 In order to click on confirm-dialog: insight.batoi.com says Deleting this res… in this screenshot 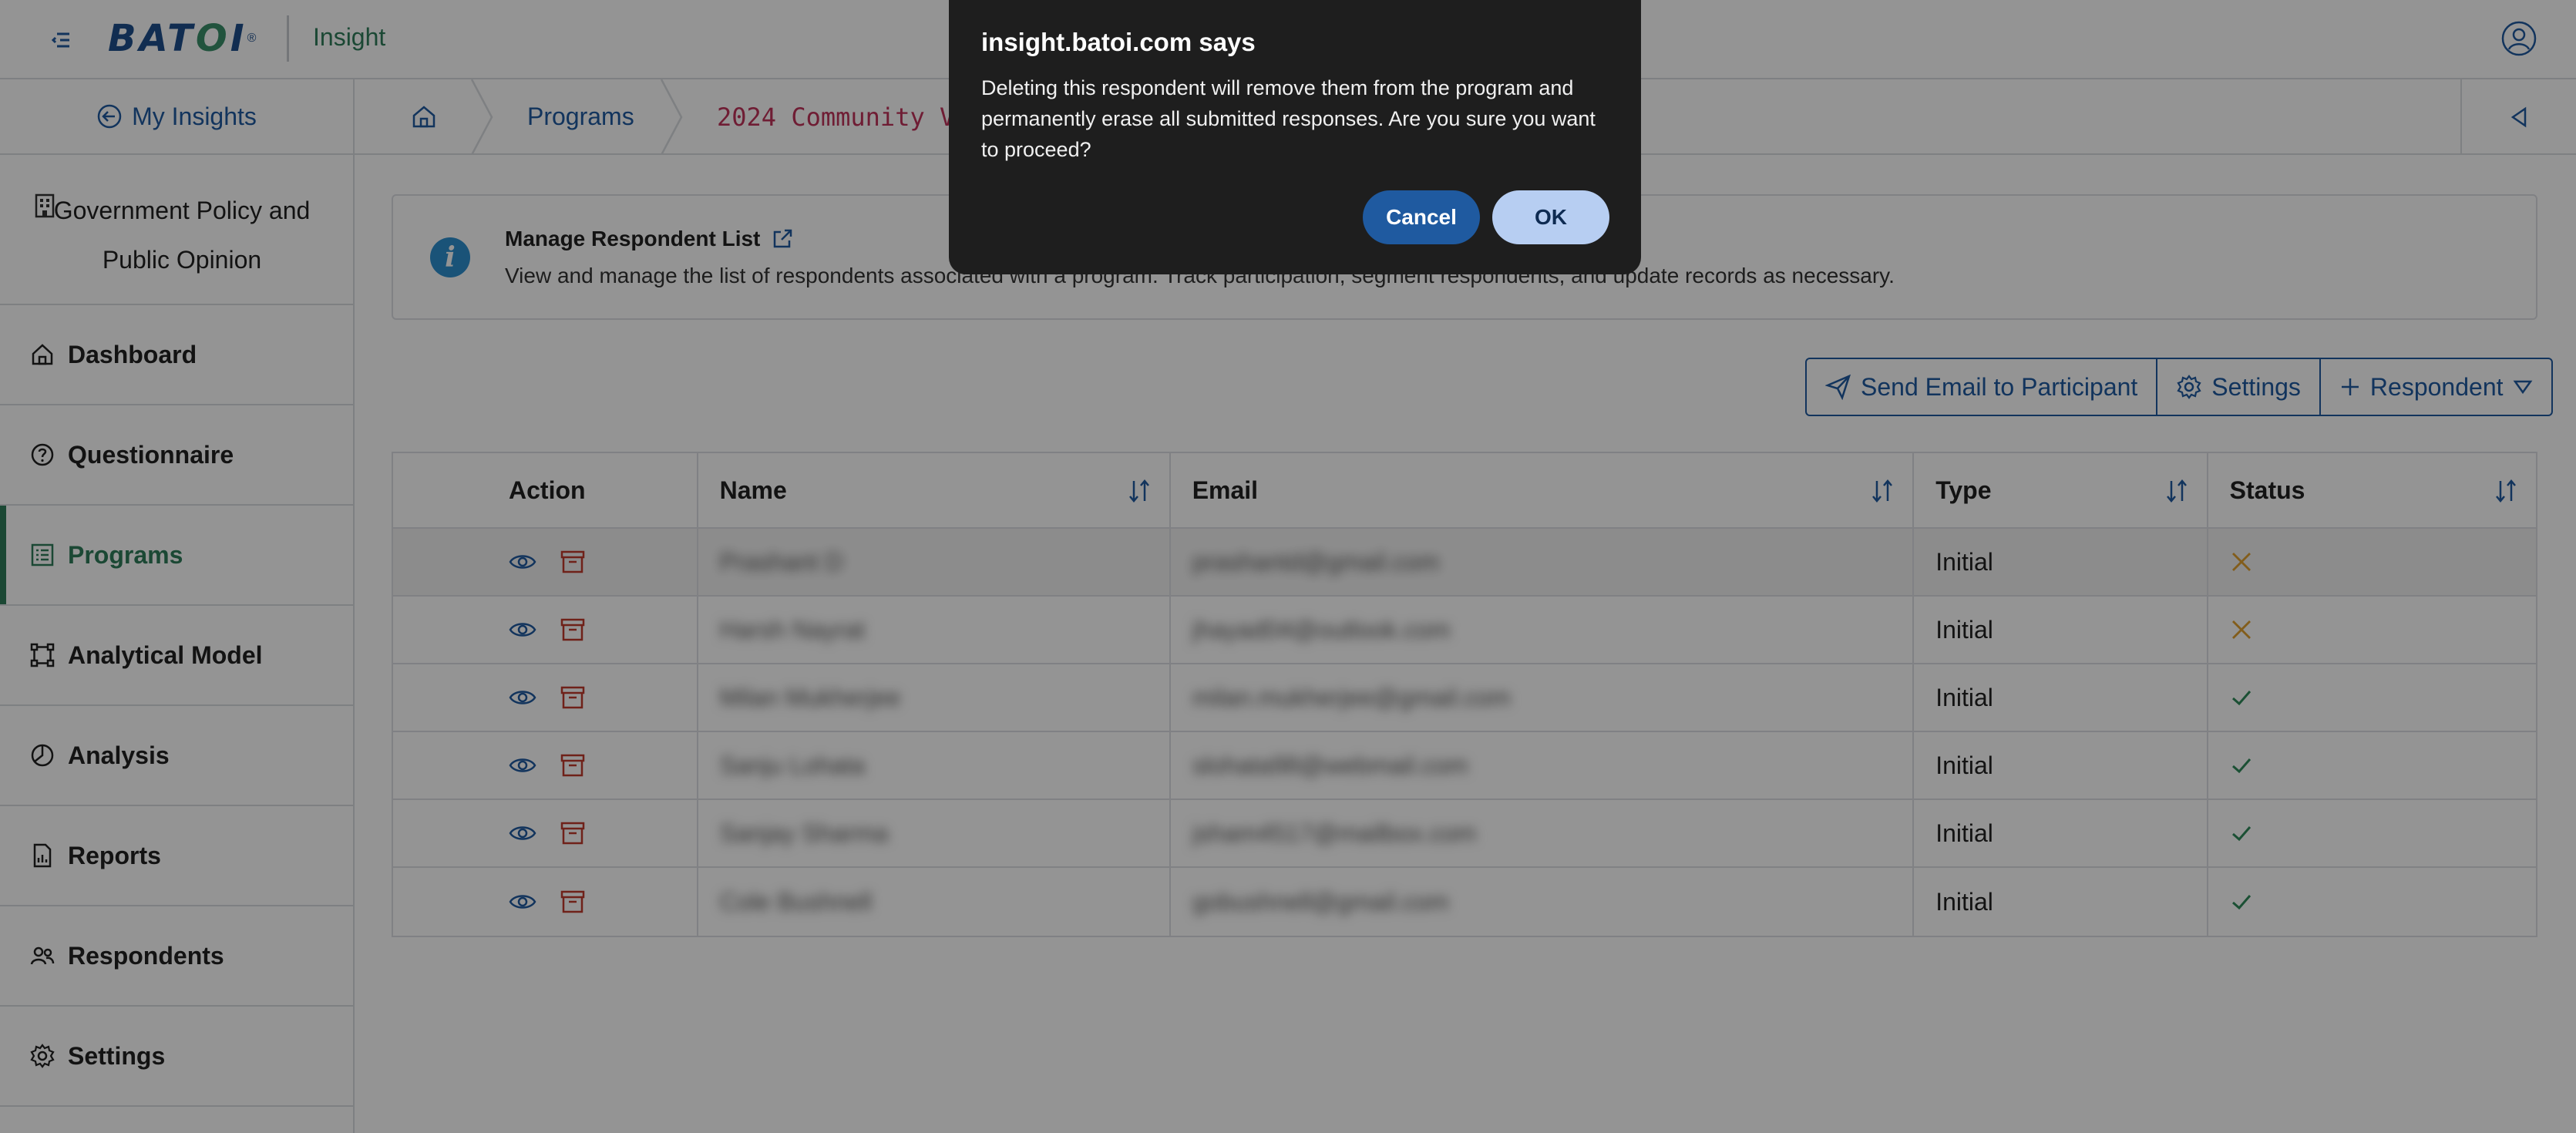, I will do `click(1295, 137)`.